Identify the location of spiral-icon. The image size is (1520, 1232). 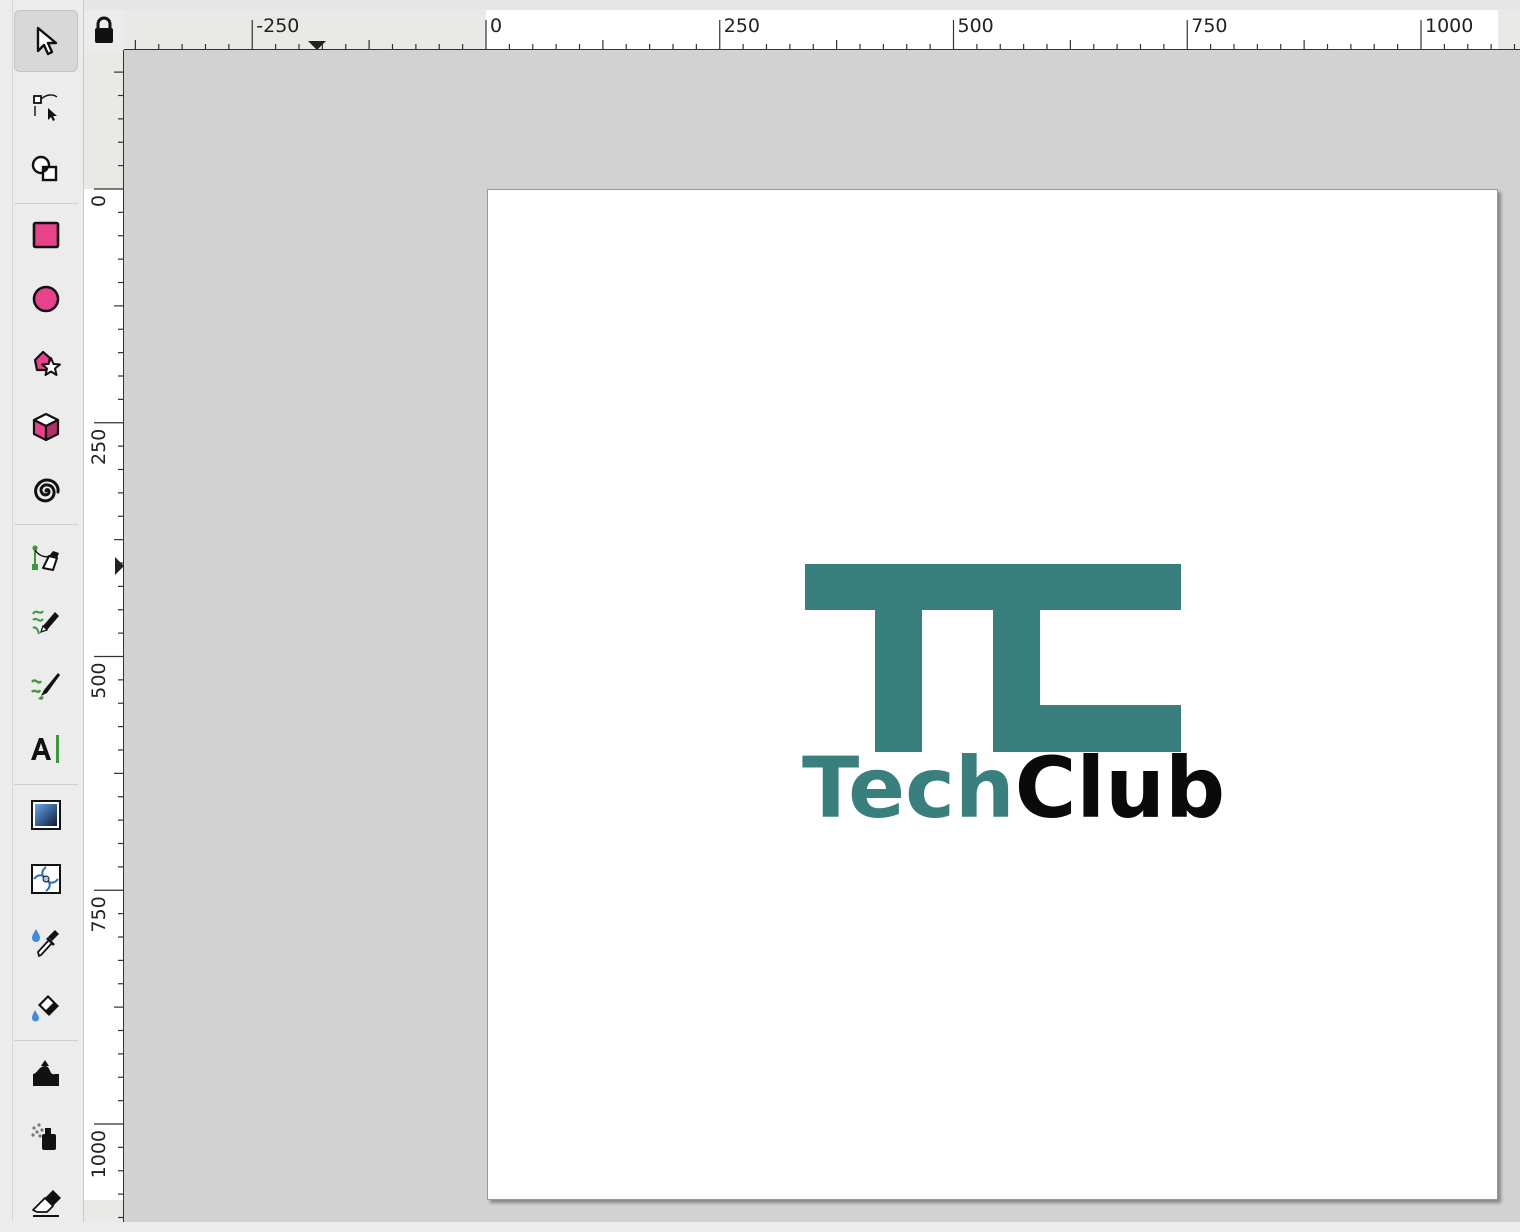
(47, 490).